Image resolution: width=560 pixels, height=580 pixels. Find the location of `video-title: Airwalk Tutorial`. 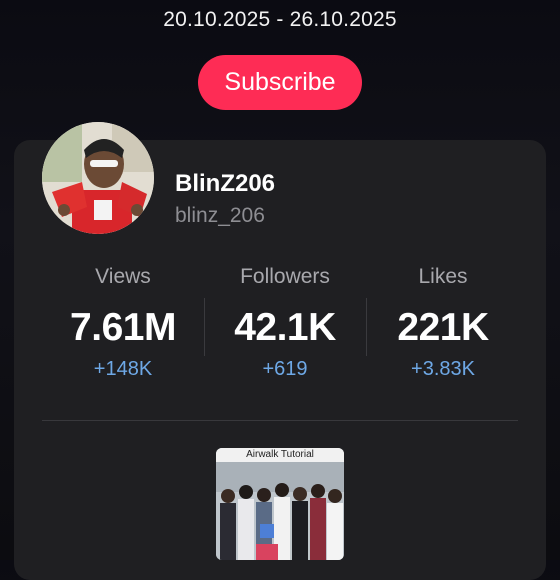

video-title: Airwalk Tutorial is located at coordinates (280, 455).